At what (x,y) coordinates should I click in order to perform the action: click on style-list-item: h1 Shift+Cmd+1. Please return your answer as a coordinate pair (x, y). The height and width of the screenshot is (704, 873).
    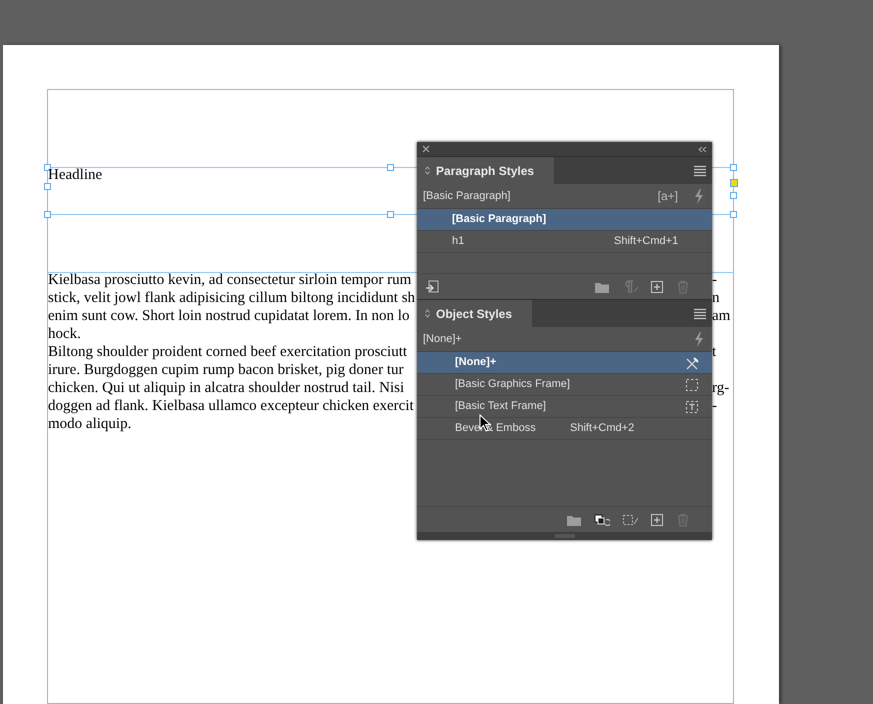
    Looking at the image, I should click on (564, 242).